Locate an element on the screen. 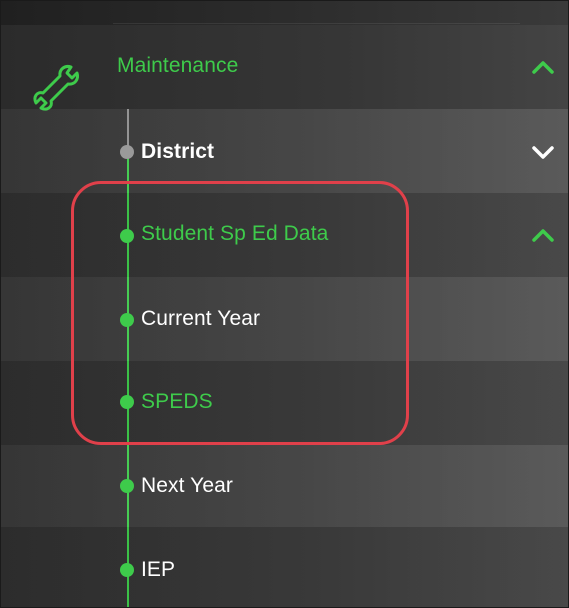  menu-section-maintenance: Maintenance is located at coordinates (284, 68).